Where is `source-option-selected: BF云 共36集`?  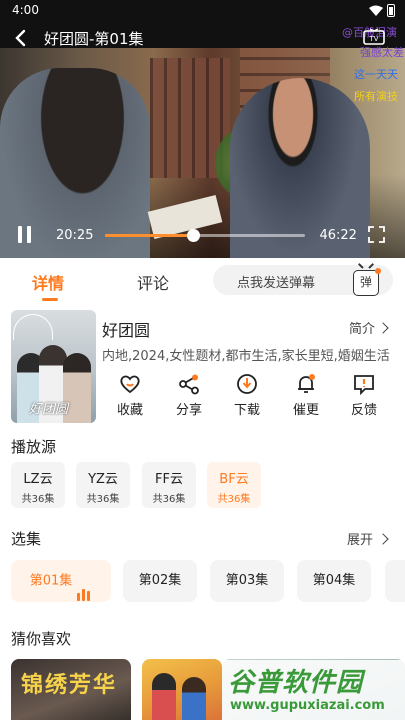
source-option-selected: BF云 共36集 is located at coordinates (234, 485).